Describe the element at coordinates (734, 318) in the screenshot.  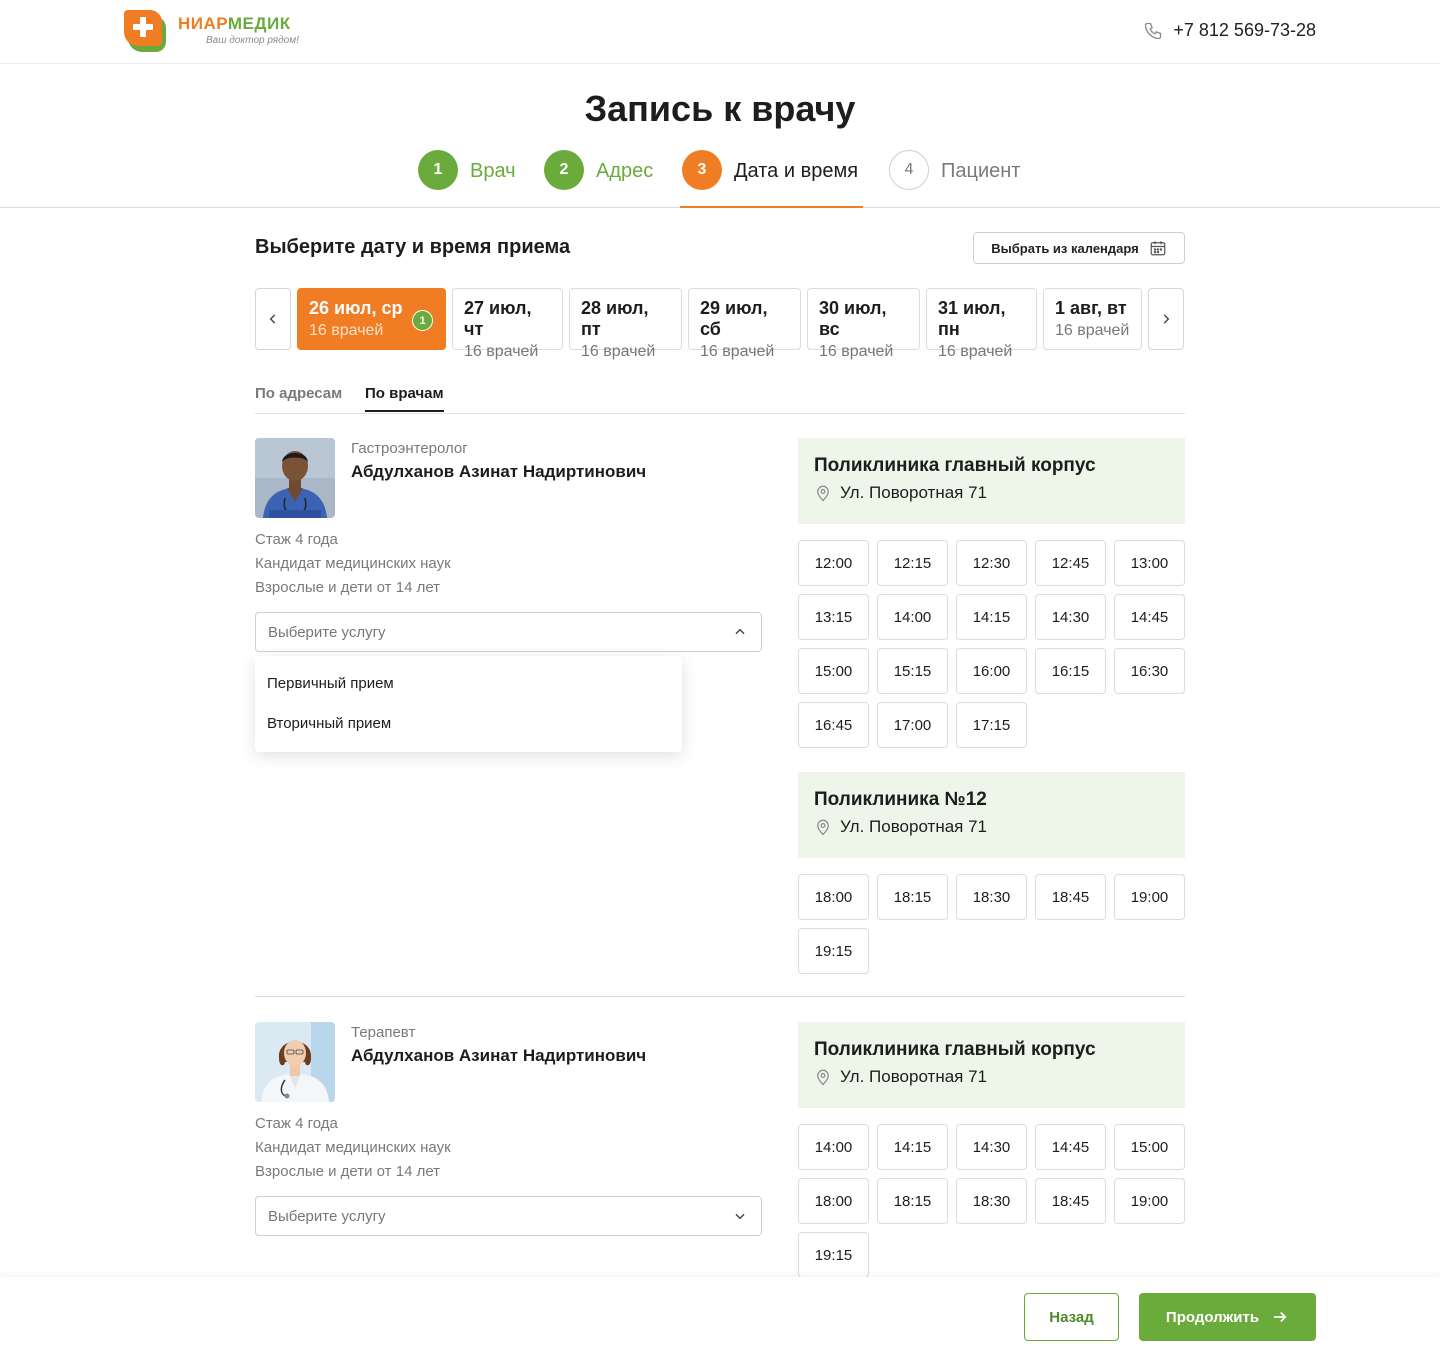
I see `date-label: 29 июл, сб` at that location.